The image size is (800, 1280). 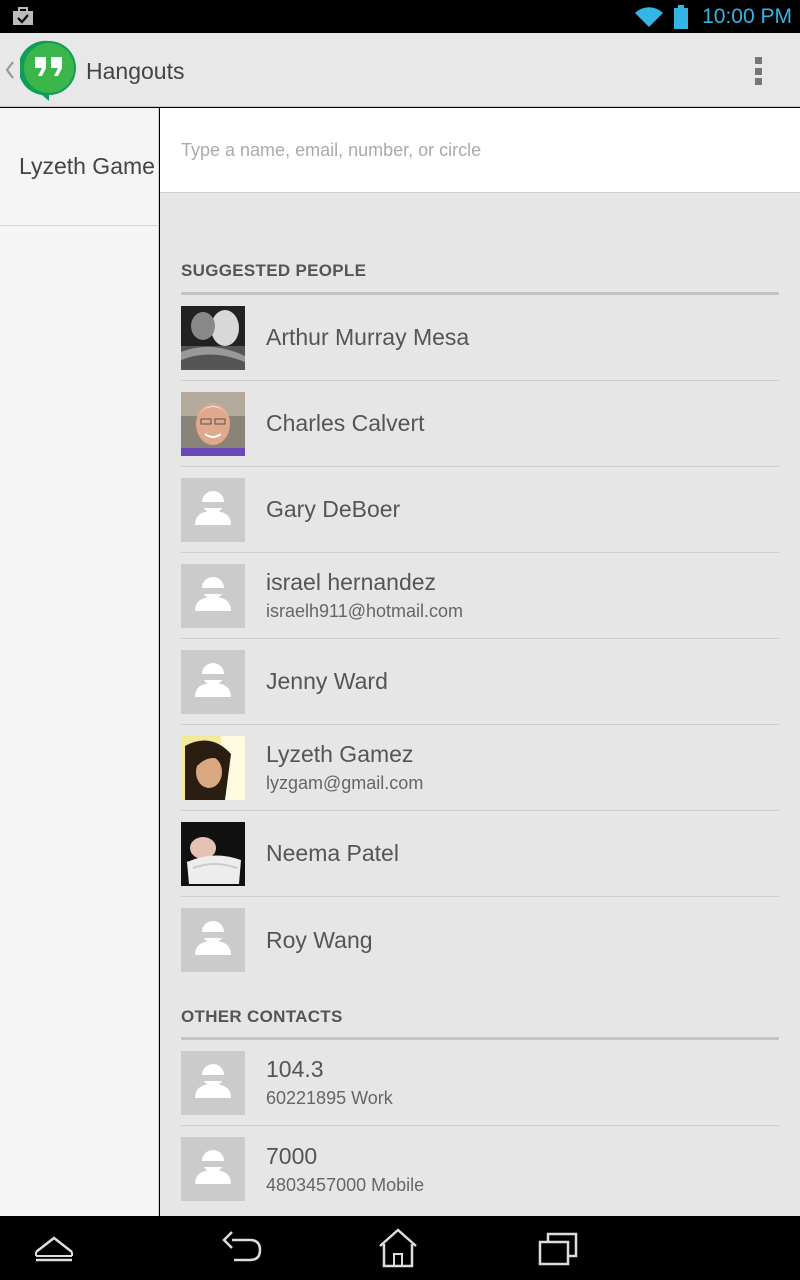 I want to click on contact-subtitle: israelh911@hotmail.com, so click(x=365, y=611).